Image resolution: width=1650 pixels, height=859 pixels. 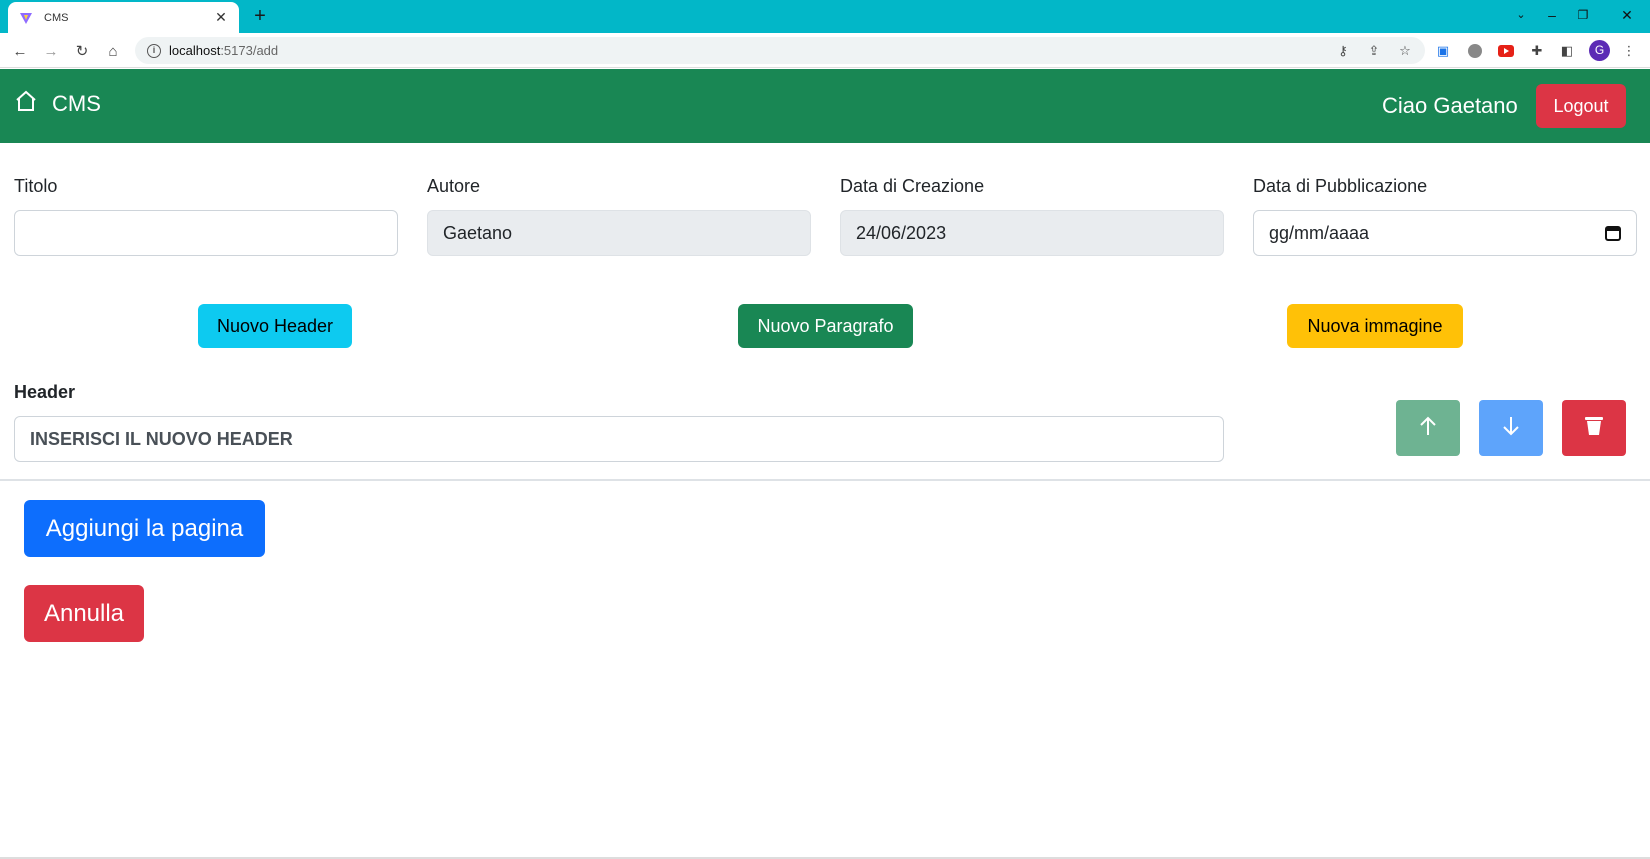 What do you see at coordinates (1405, 51) in the screenshot?
I see `bookmark-star-icon: ☆` at bounding box center [1405, 51].